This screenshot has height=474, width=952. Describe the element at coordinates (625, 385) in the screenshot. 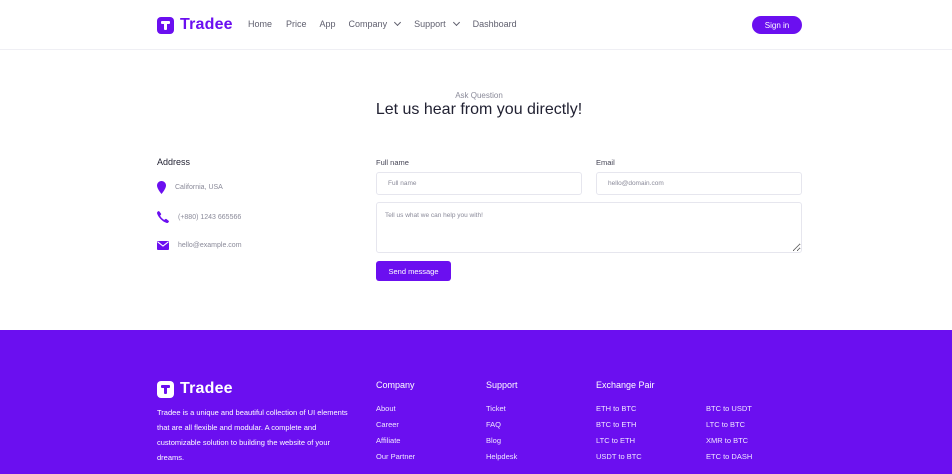

I see `footer-exchange-title: Exchange Pair` at that location.